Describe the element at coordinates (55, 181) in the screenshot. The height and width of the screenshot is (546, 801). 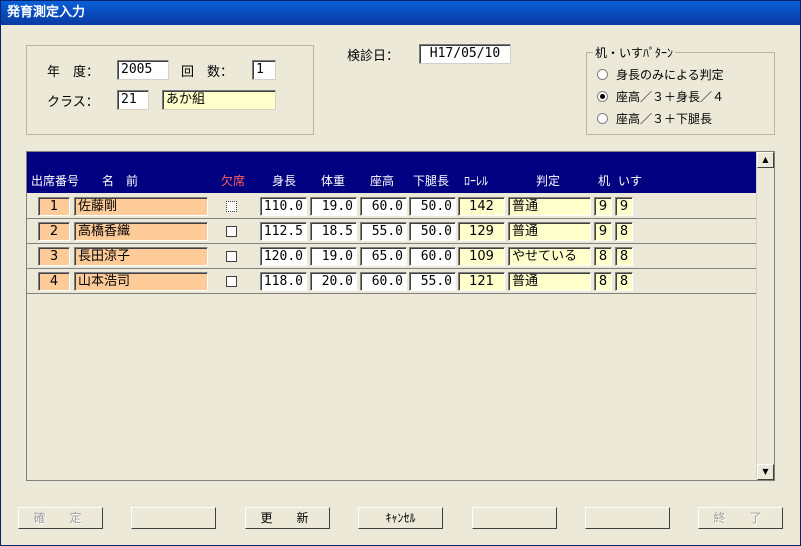
I see `col-header-number: 出席番号` at that location.